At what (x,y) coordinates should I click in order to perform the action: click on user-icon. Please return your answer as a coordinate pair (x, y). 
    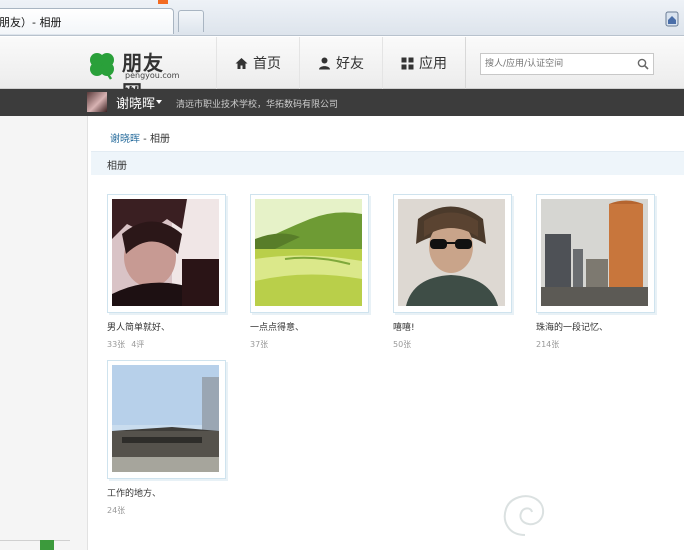
    Looking at the image, I should click on (324, 63).